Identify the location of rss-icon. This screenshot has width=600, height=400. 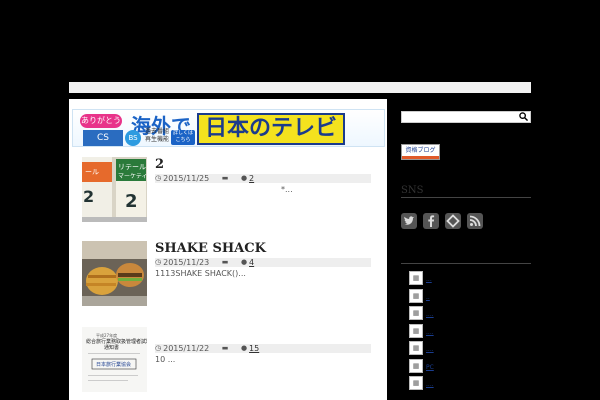
(475, 221).